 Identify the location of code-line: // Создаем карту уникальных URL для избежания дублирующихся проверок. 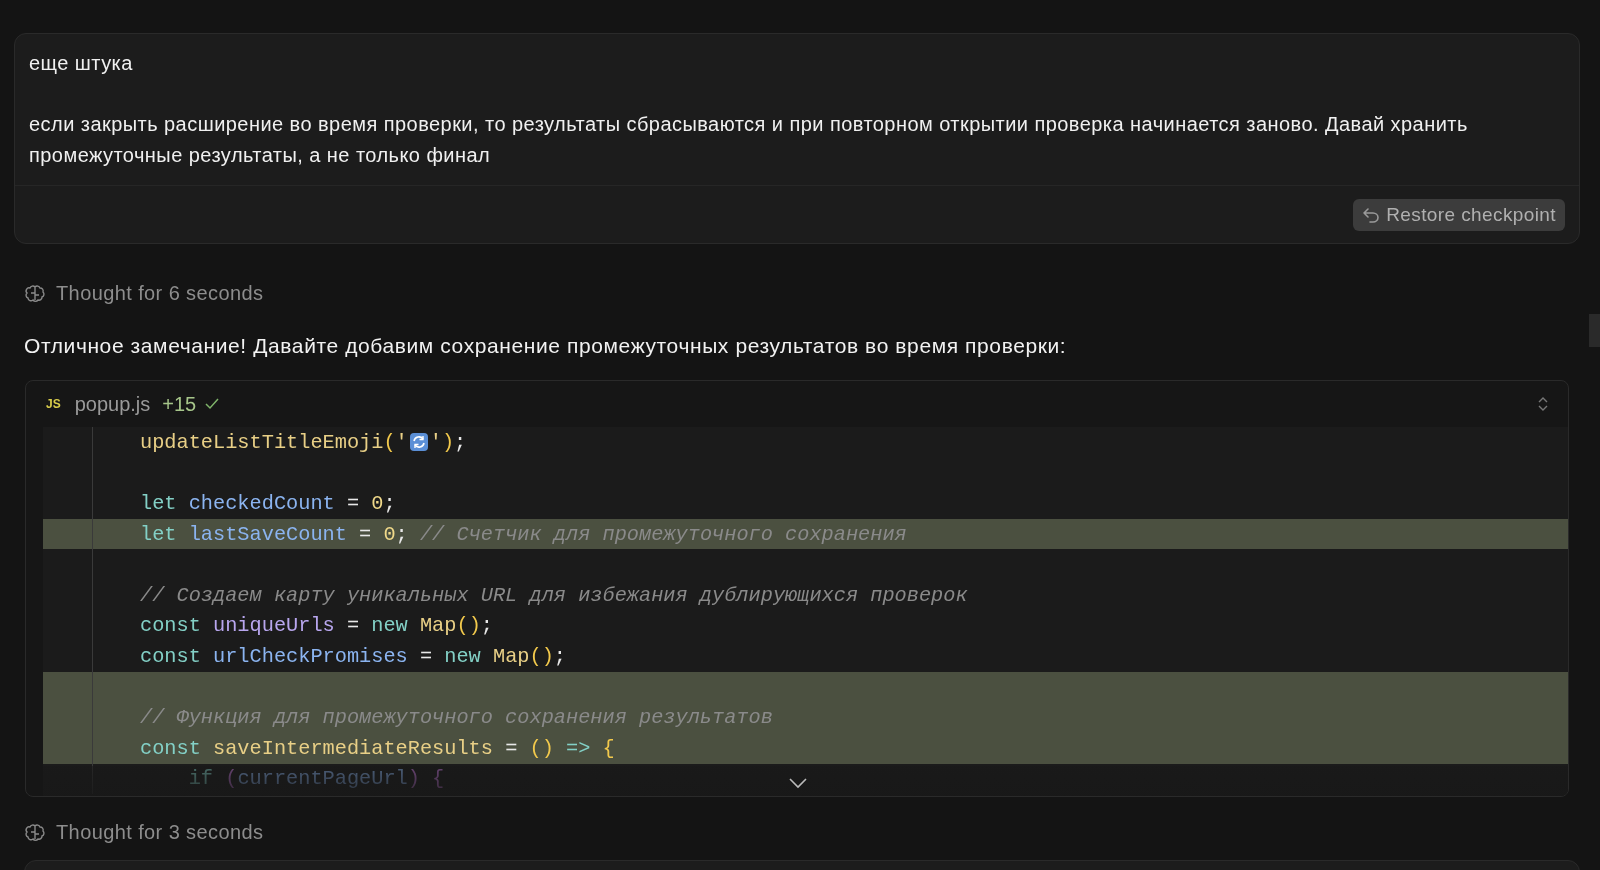
(805, 595).